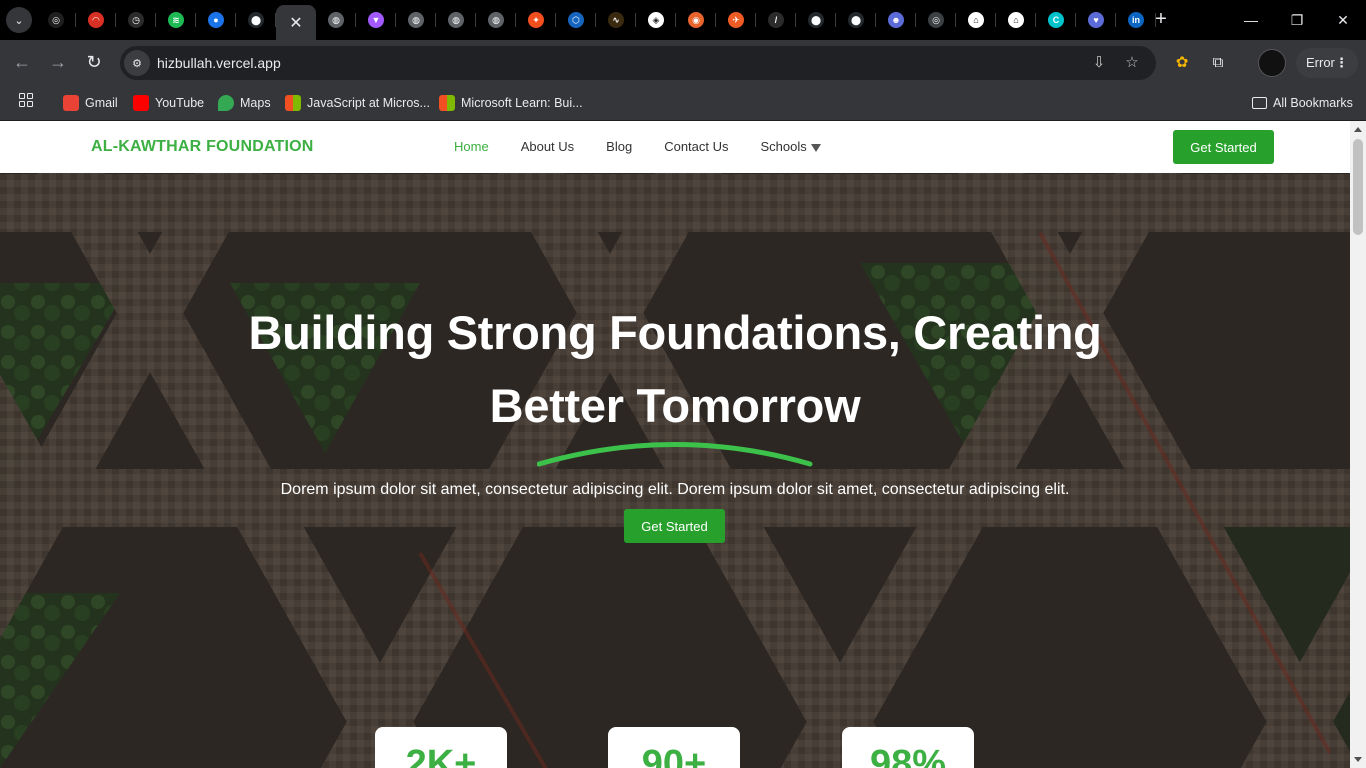 The width and height of the screenshot is (1366, 768). Describe the element at coordinates (536, 20) in the screenshot. I see `browser-tab: ✦` at that location.